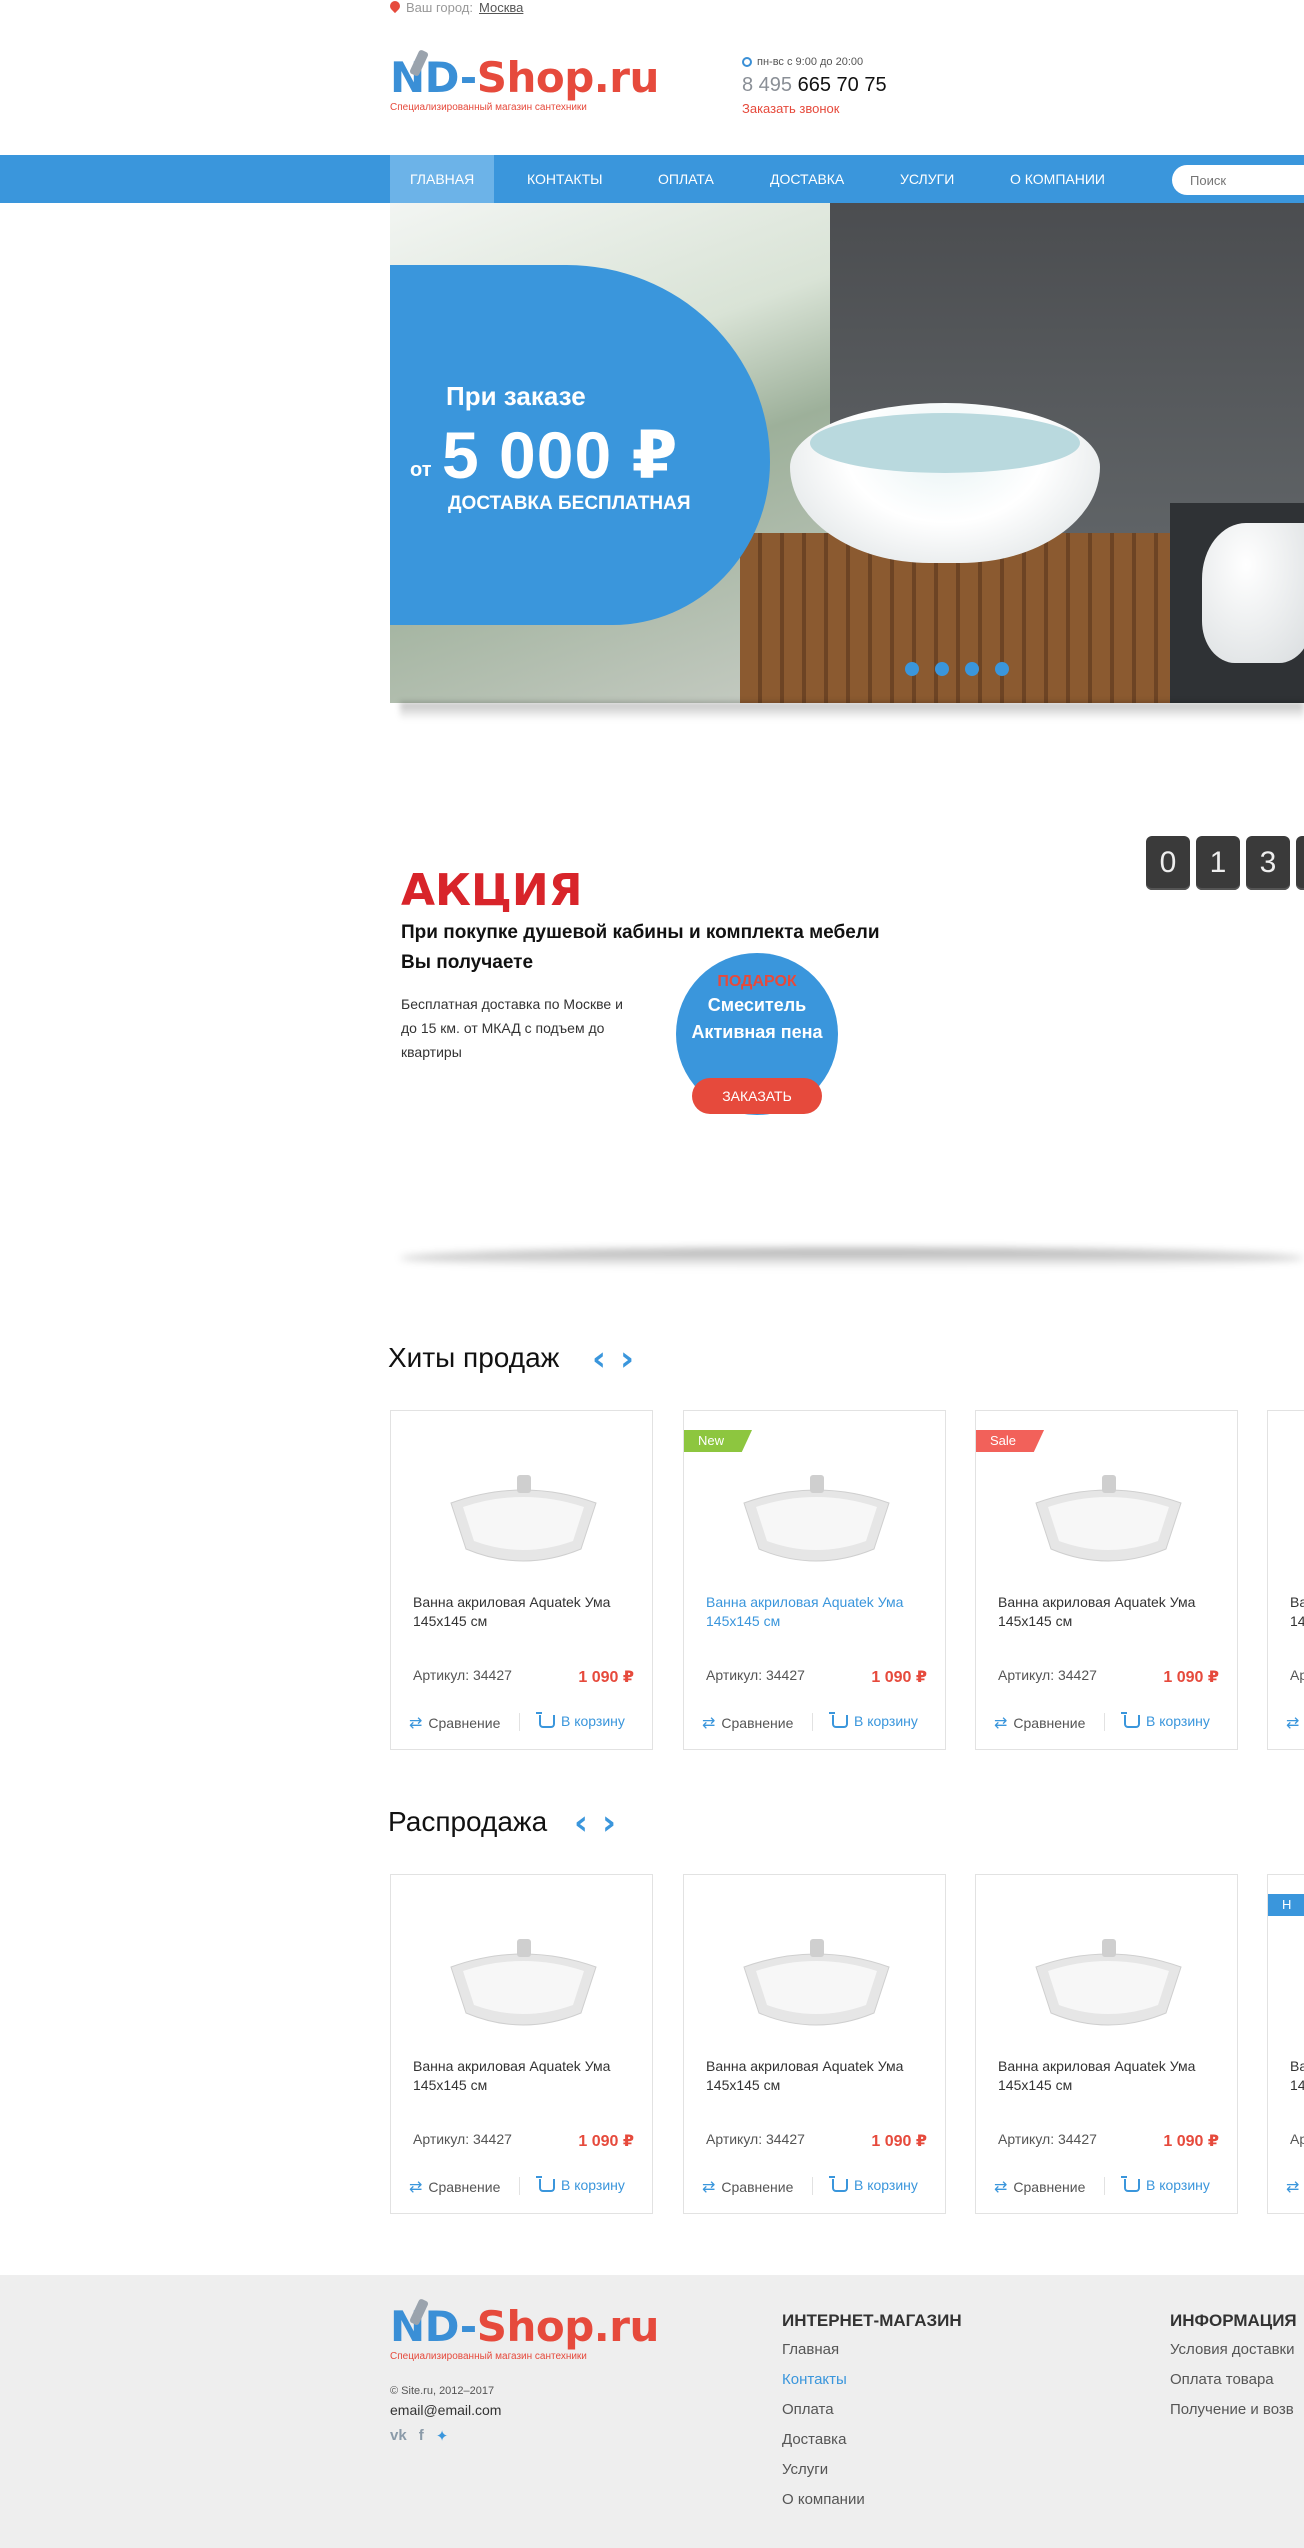  Describe the element at coordinates (442, 179) in the screenshot. I see `nav-item-home: ГЛАВНАЯ` at that location.